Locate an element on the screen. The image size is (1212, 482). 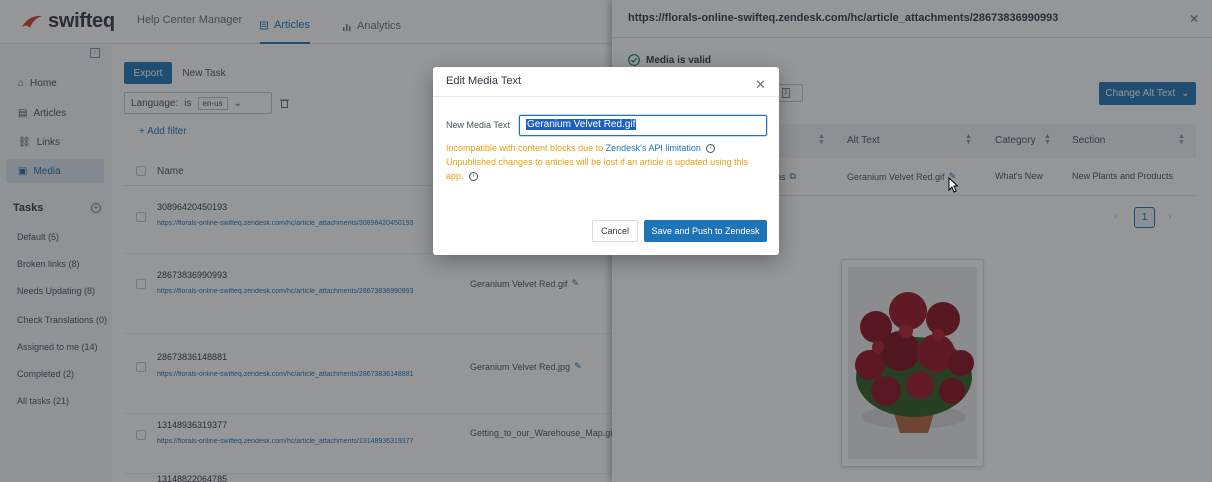
mouse-cursor-icon is located at coordinates (953, 185).